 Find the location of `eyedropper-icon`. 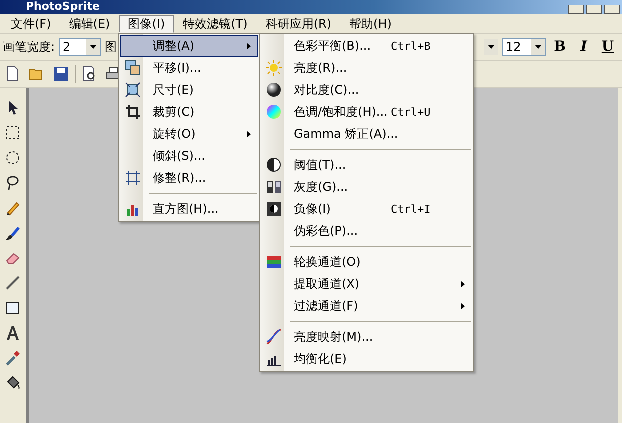

eyedropper-icon is located at coordinates (13, 358).